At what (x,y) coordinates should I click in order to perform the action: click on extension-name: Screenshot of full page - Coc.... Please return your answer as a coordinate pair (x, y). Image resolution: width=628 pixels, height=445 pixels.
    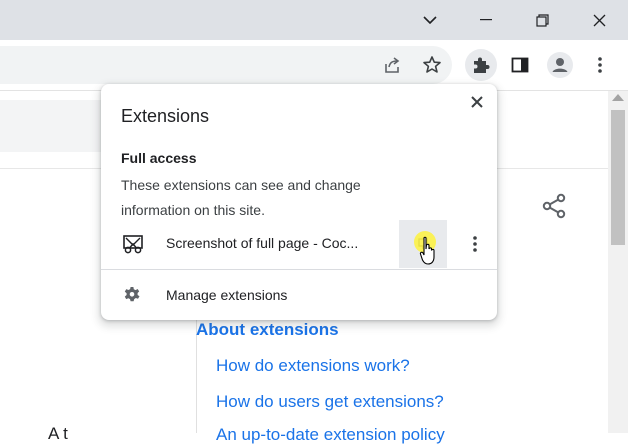
    Looking at the image, I should click on (262, 243).